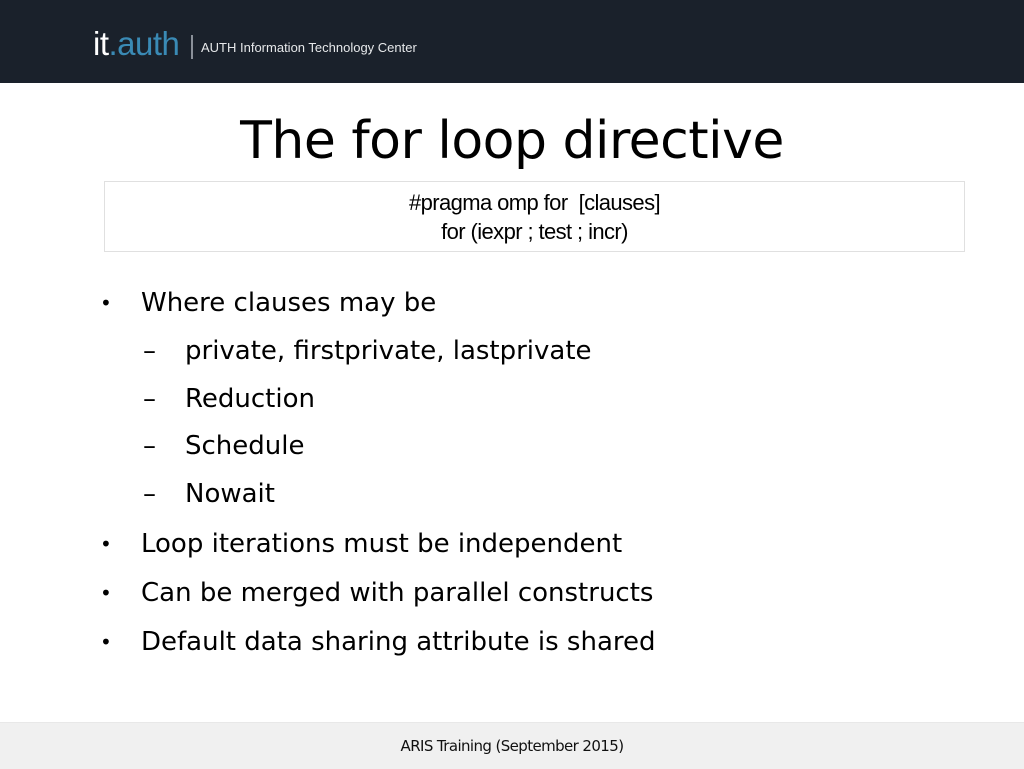  I want to click on footer-bar: ARIS Training (September 2015), so click(512, 745).